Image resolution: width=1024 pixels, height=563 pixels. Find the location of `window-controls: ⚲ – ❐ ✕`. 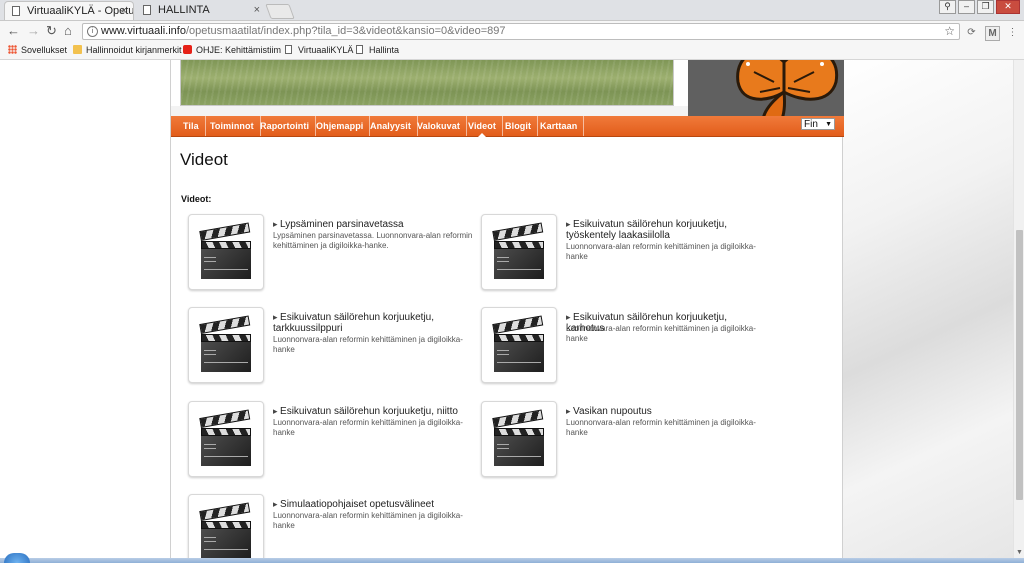

window-controls: ⚲ – ❐ ✕ is located at coordinates (979, 7).